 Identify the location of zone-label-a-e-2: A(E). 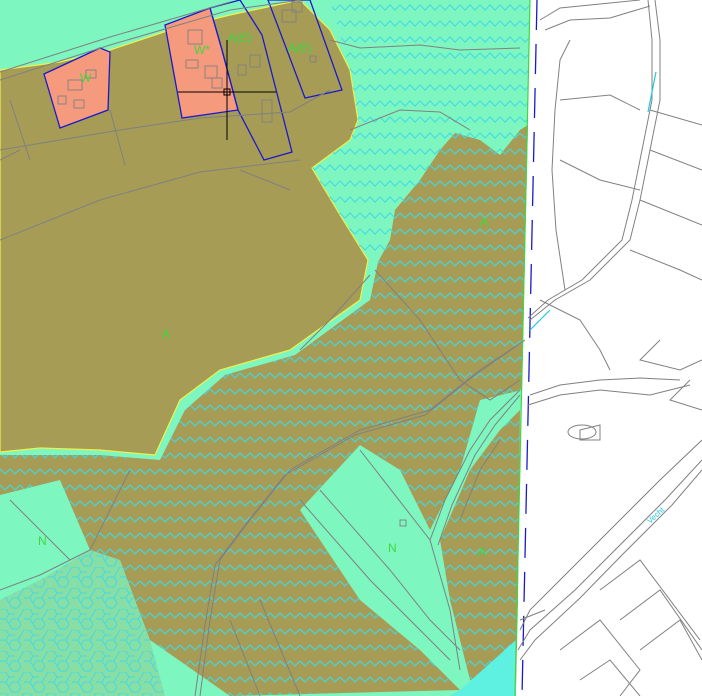
(300, 48).